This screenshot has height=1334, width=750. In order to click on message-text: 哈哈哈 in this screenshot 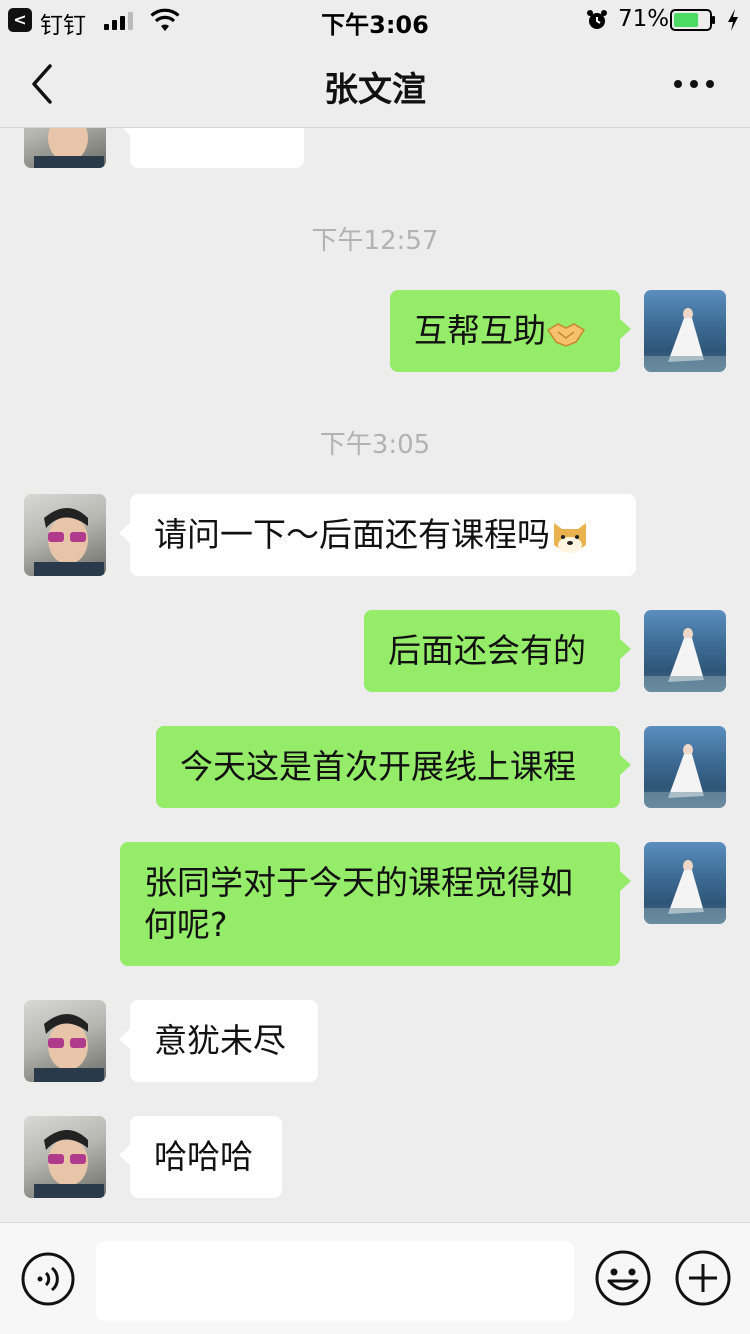, I will do `click(203, 1156)`.